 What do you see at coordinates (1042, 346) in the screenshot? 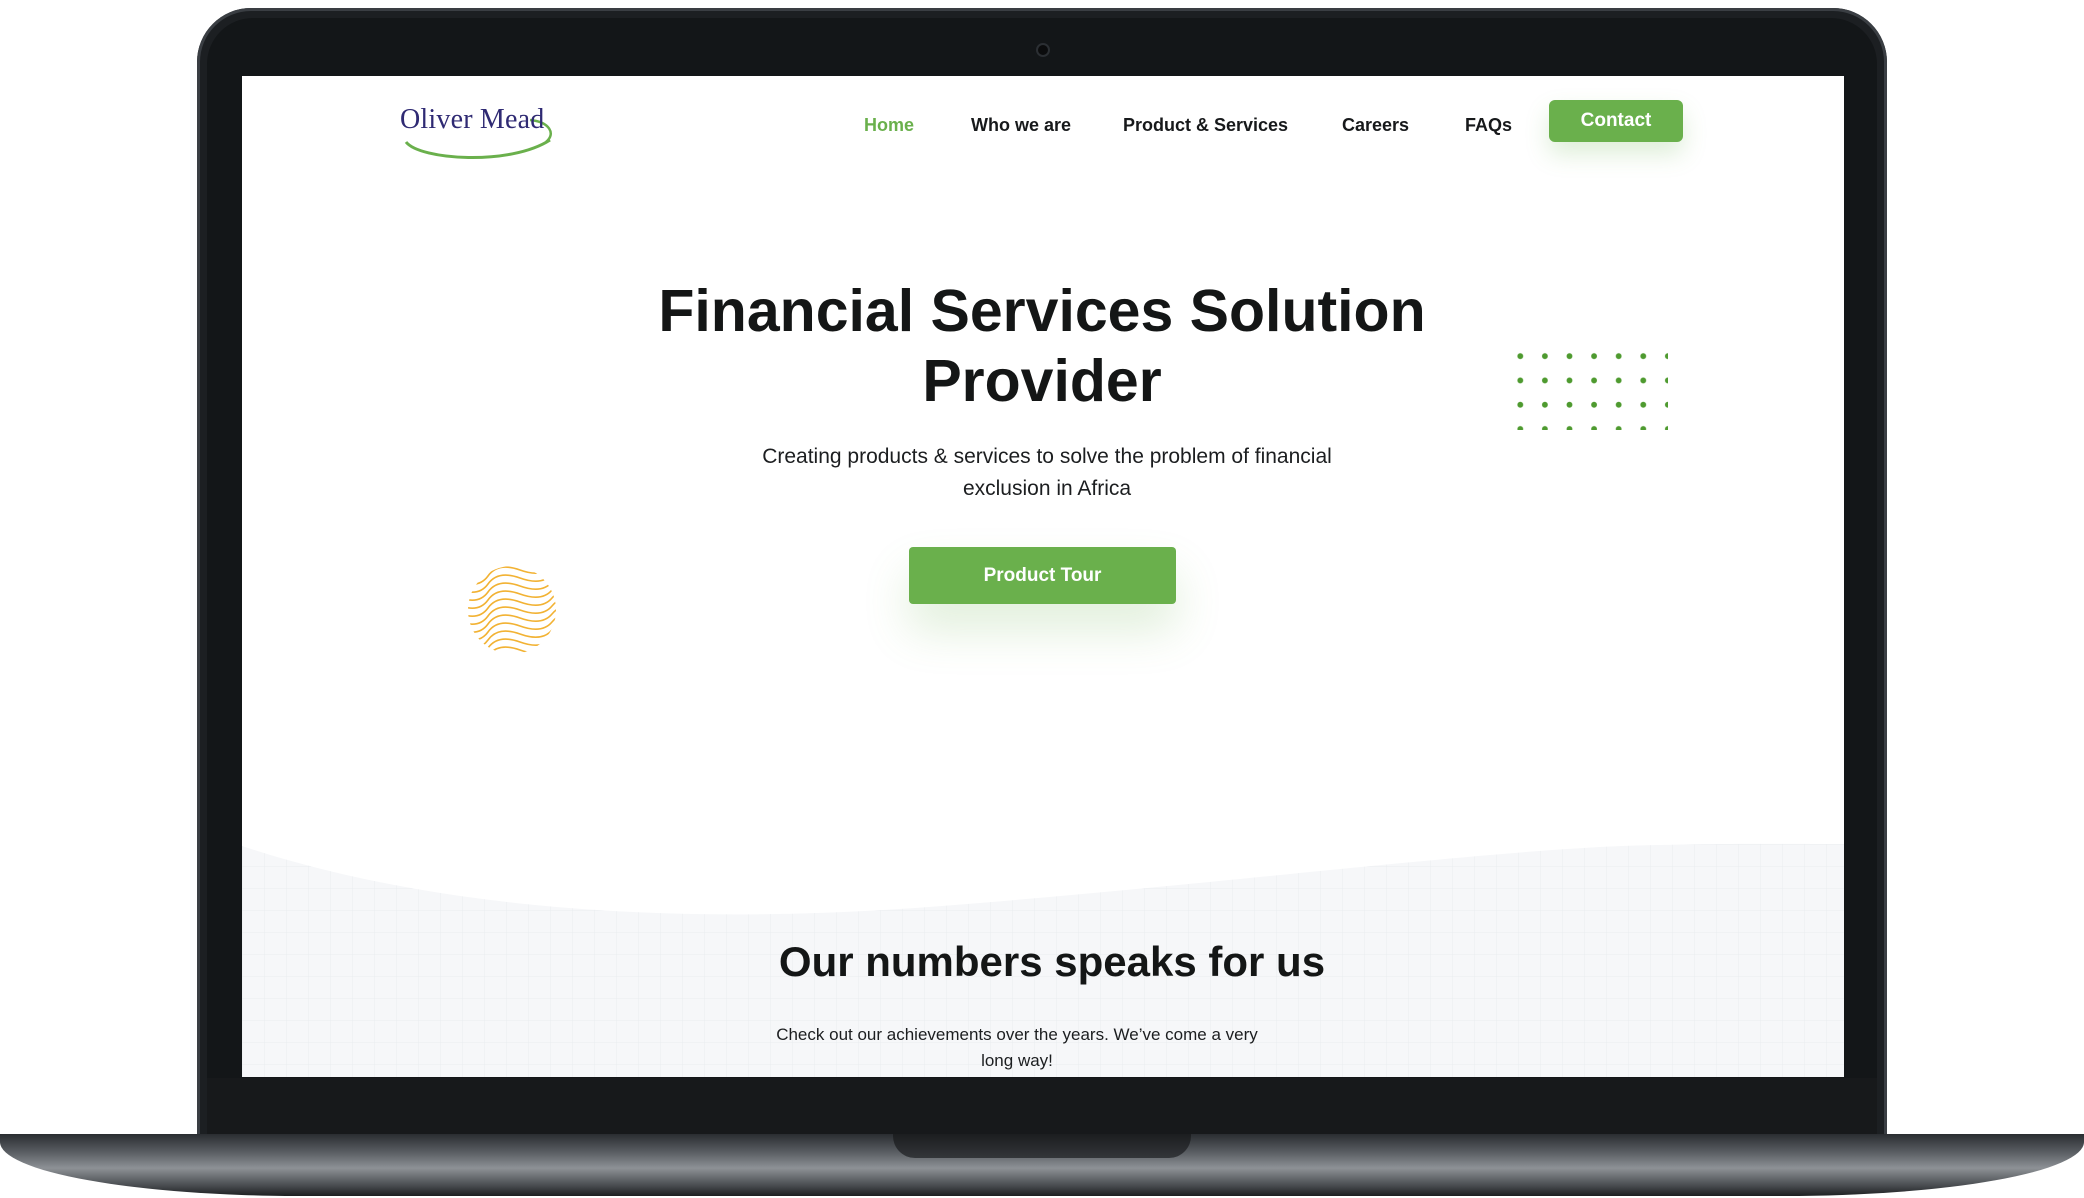
I see `hero-title: Financial Services Solution Provider` at bounding box center [1042, 346].